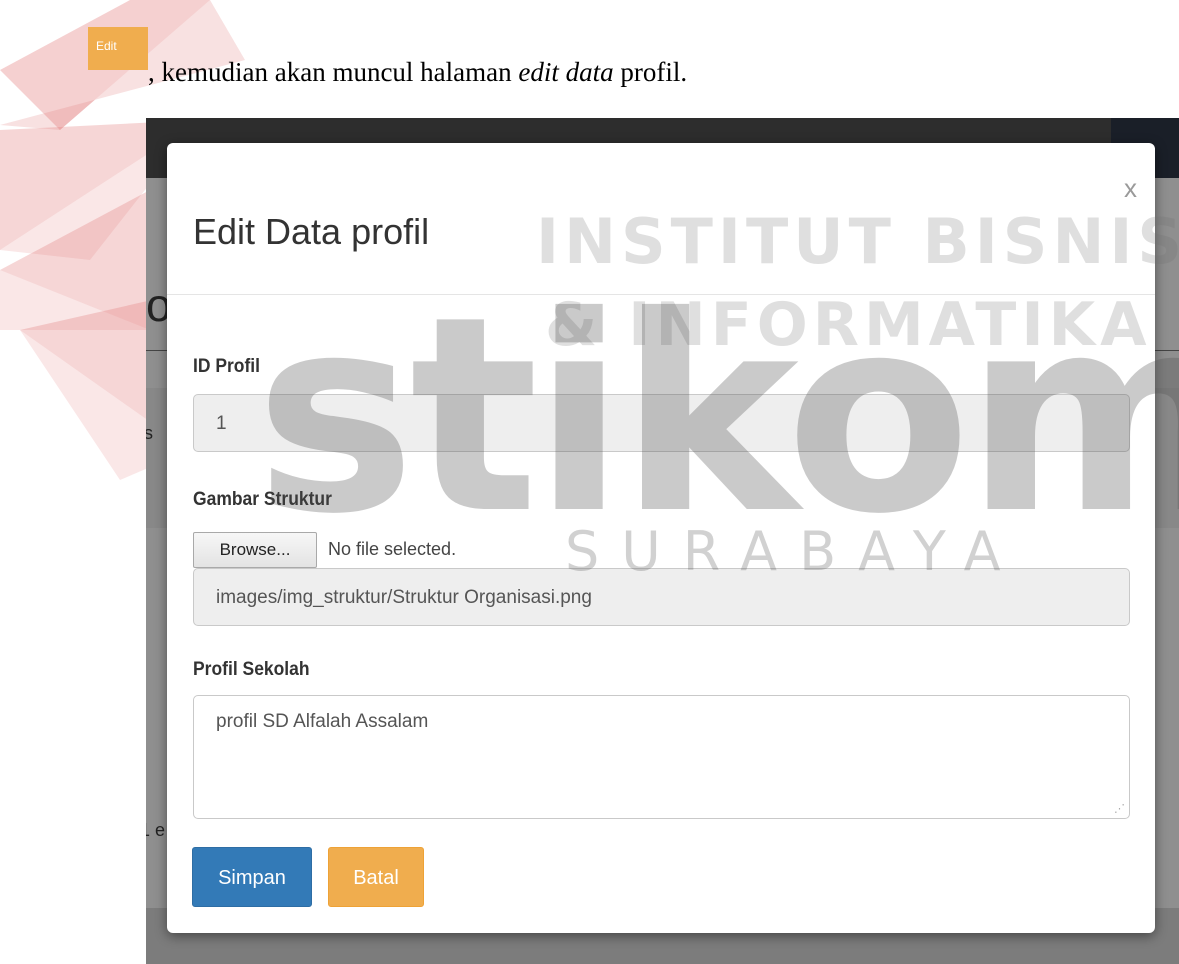 The image size is (1179, 964). I want to click on modal-title: Edit Data profil, so click(311, 231).